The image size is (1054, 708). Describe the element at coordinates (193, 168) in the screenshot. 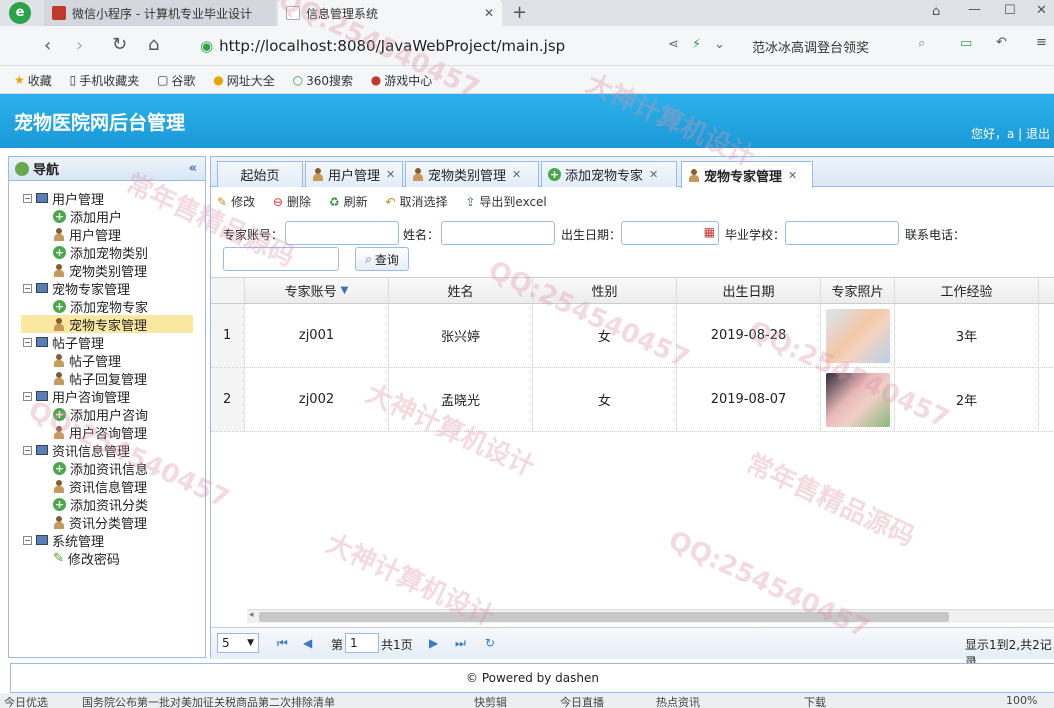

I see `collapse-icon: «` at that location.